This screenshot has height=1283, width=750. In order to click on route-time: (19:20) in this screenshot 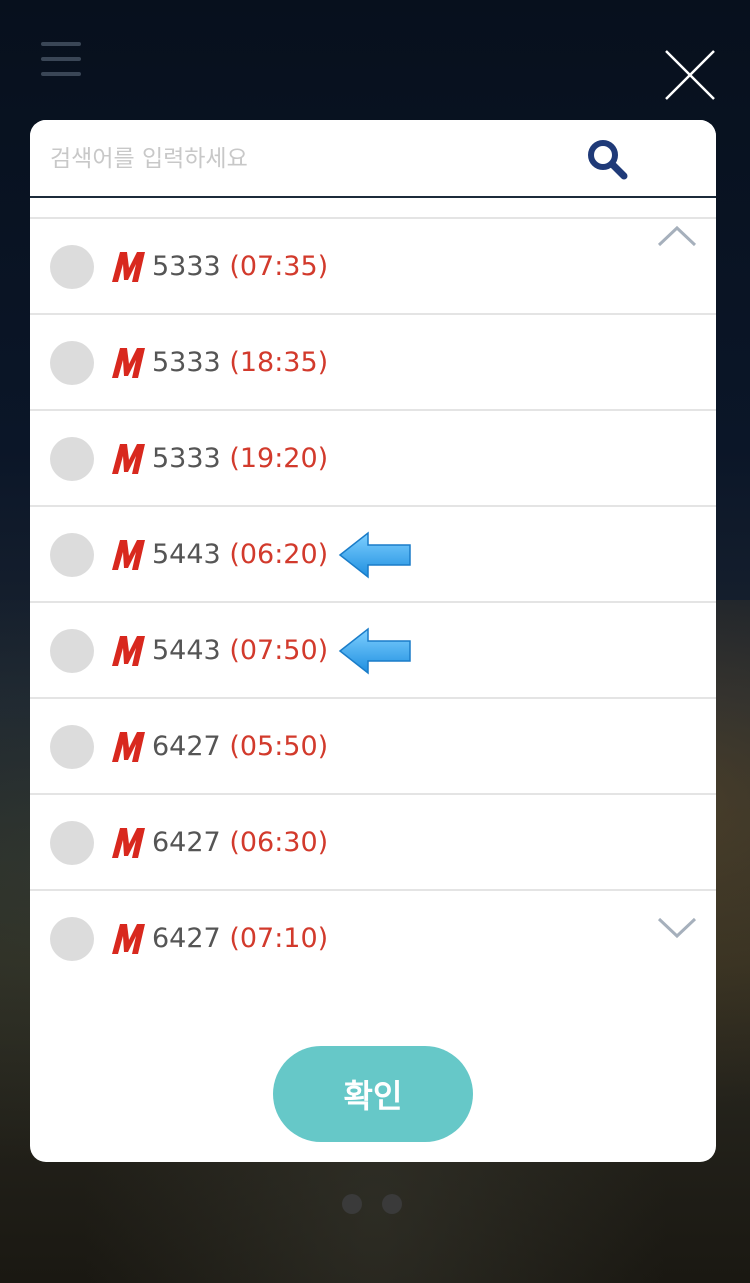, I will do `click(279, 458)`.